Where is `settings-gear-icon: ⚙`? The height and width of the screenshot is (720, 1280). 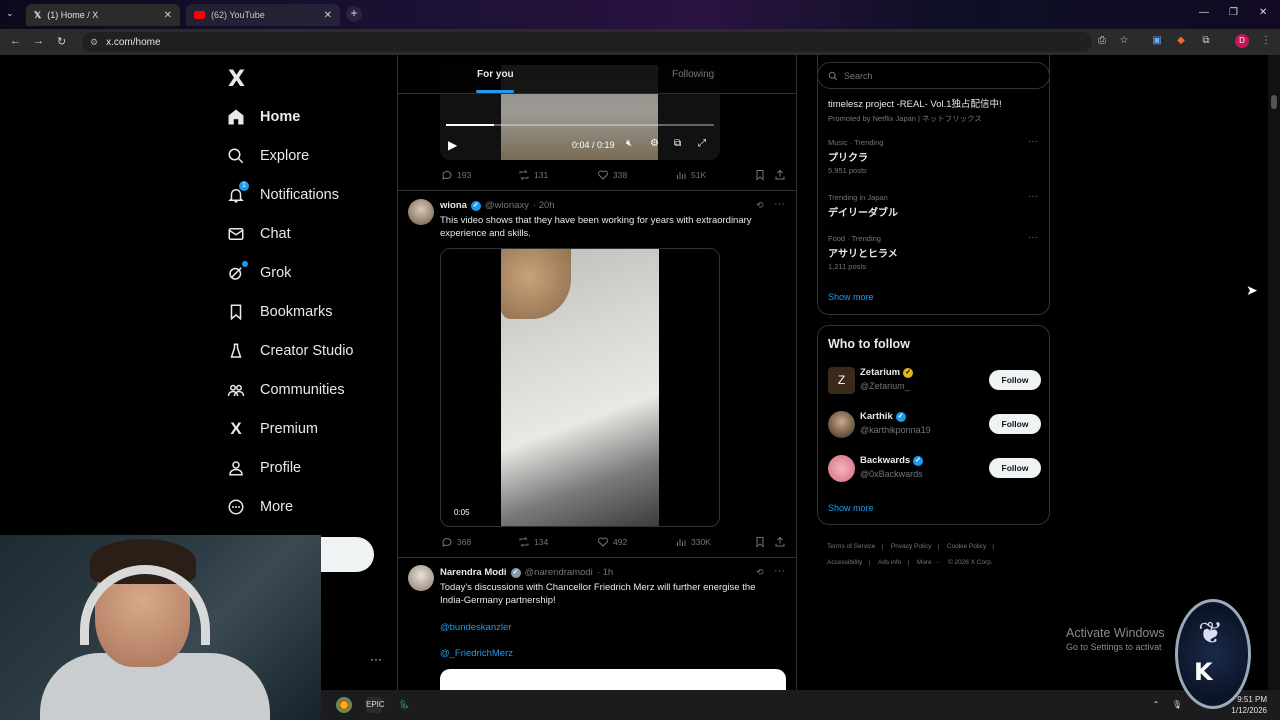 settings-gear-icon: ⚙ is located at coordinates (654, 143).